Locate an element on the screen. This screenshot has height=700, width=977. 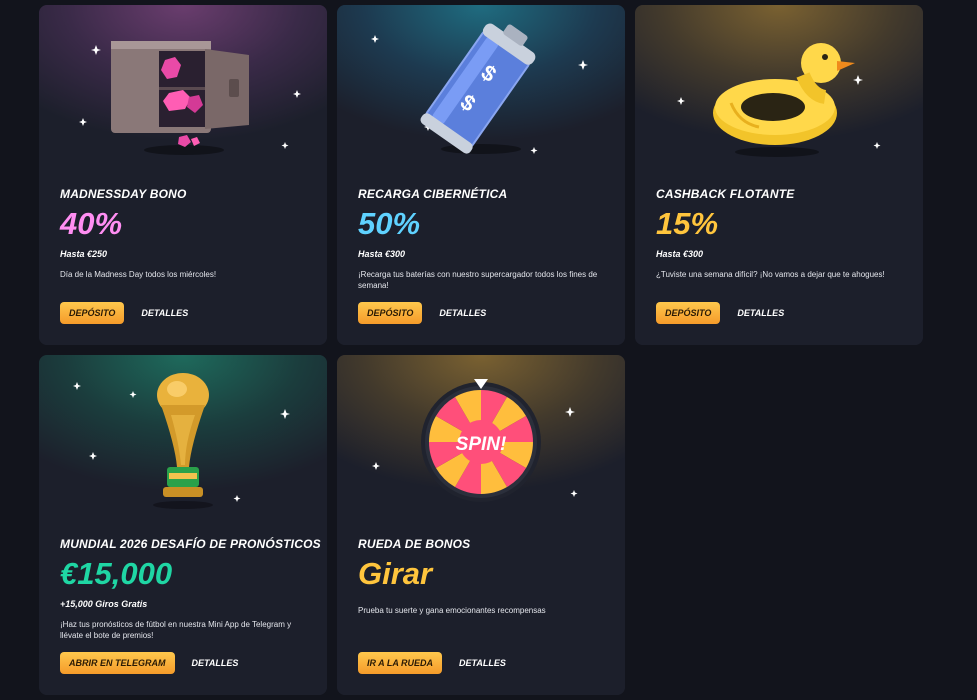
promo-title: RECARGA CIBERNÉTICA is located at coordinates (433, 194).